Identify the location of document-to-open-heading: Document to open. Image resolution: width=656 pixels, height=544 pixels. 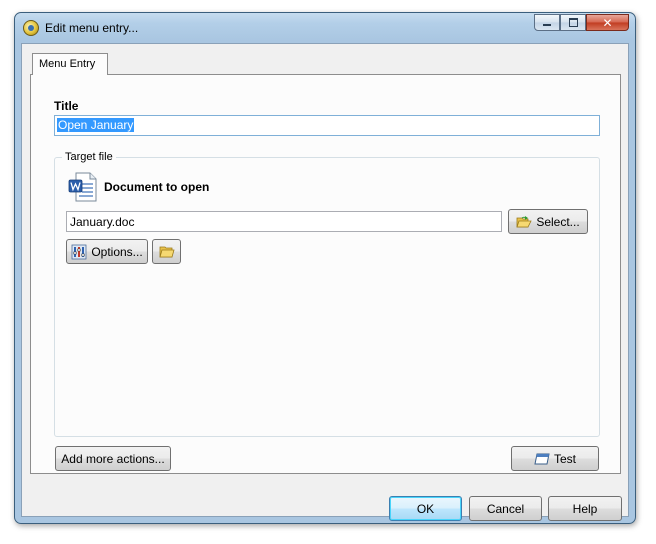
(157, 187).